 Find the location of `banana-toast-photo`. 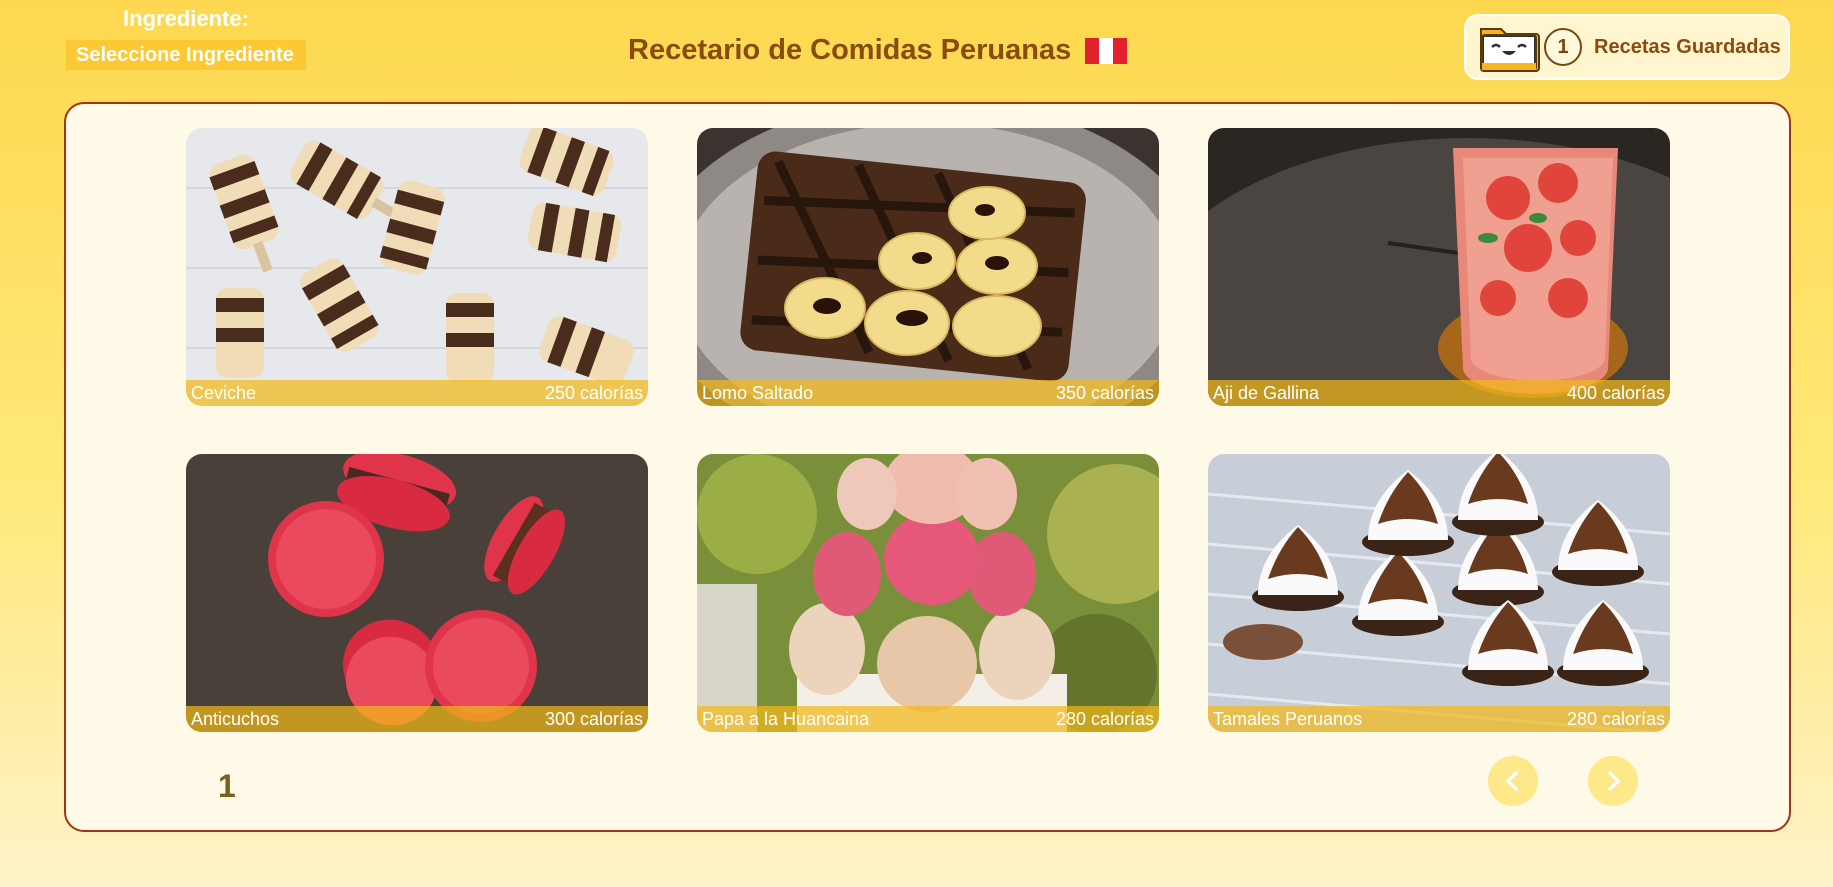

banana-toast-photo is located at coordinates (928, 267).